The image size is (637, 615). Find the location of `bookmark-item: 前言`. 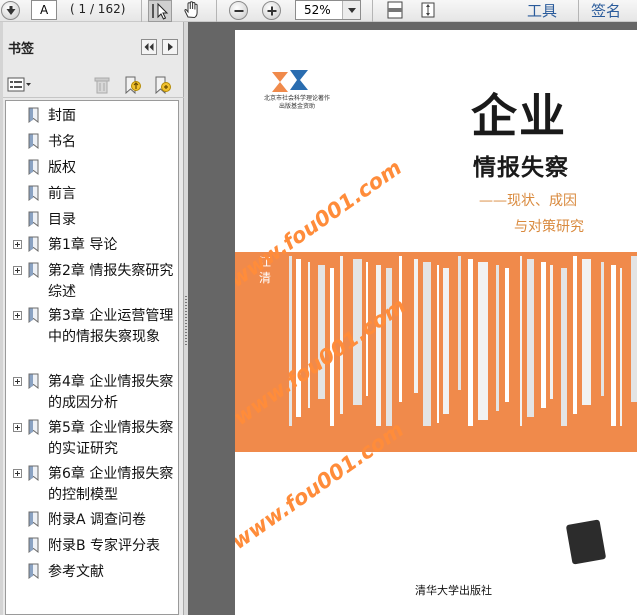

bookmark-item: 前言 is located at coordinates (92, 195).